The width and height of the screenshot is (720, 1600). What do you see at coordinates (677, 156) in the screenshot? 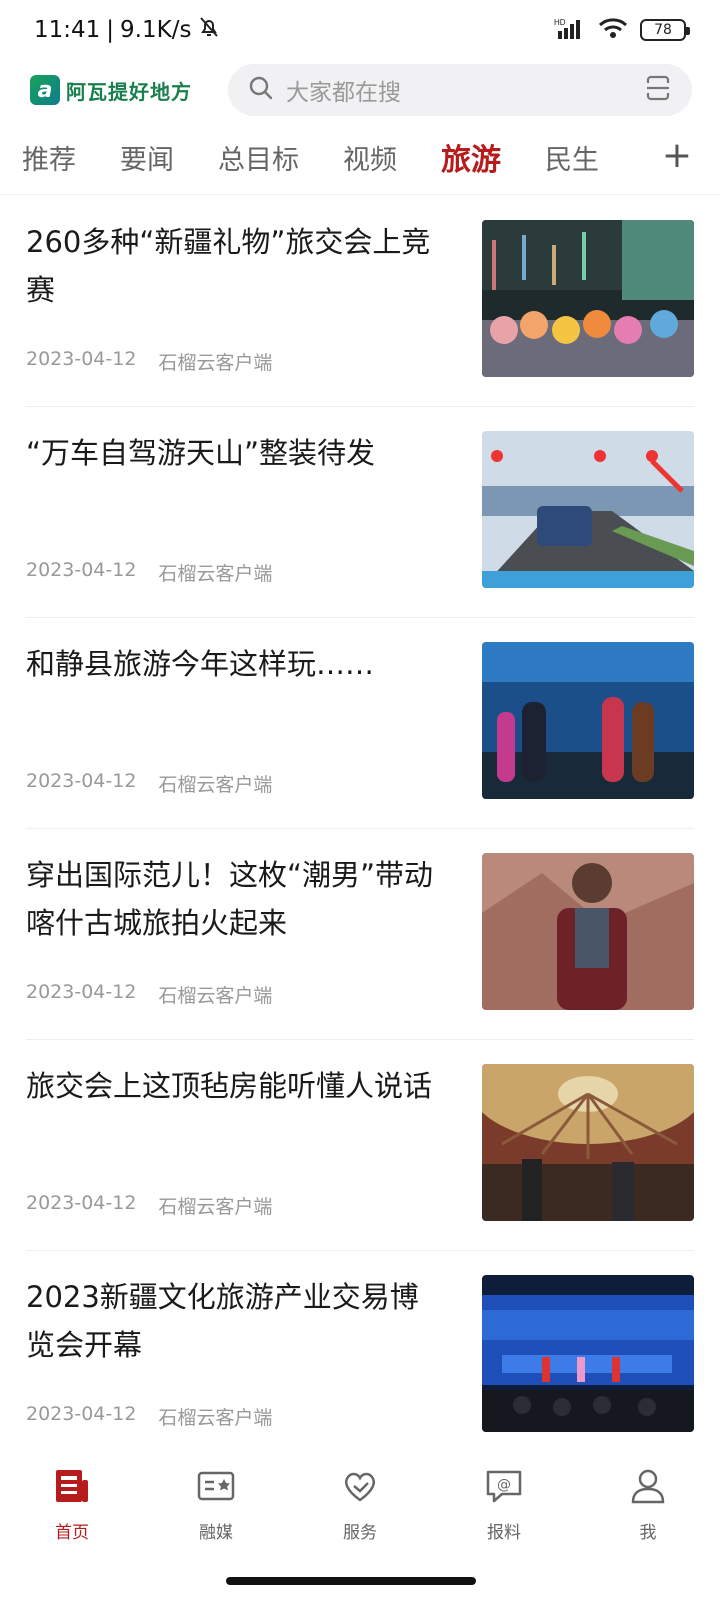
I see `add-tab-button: +` at bounding box center [677, 156].